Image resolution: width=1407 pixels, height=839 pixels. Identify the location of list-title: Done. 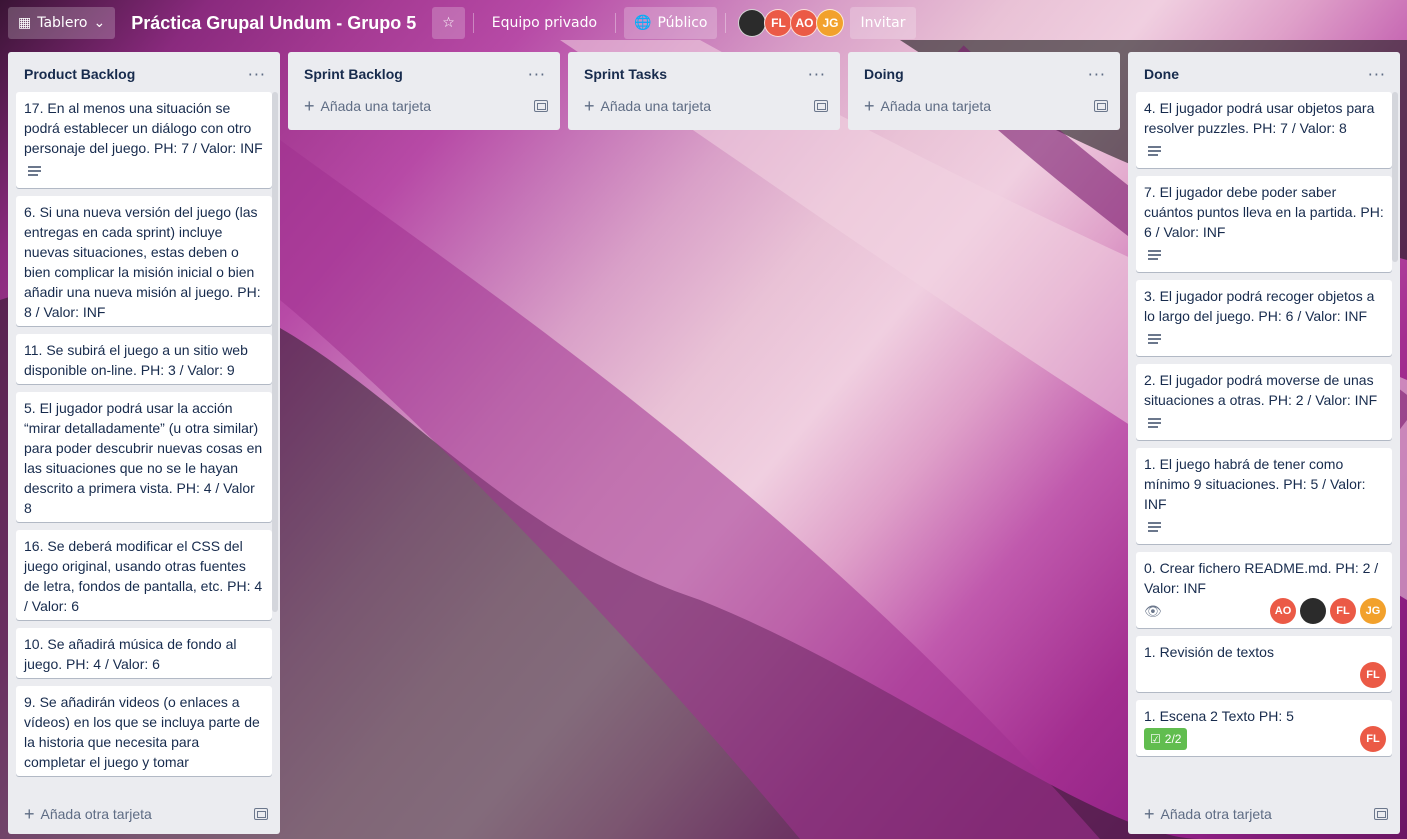
(1161, 74).